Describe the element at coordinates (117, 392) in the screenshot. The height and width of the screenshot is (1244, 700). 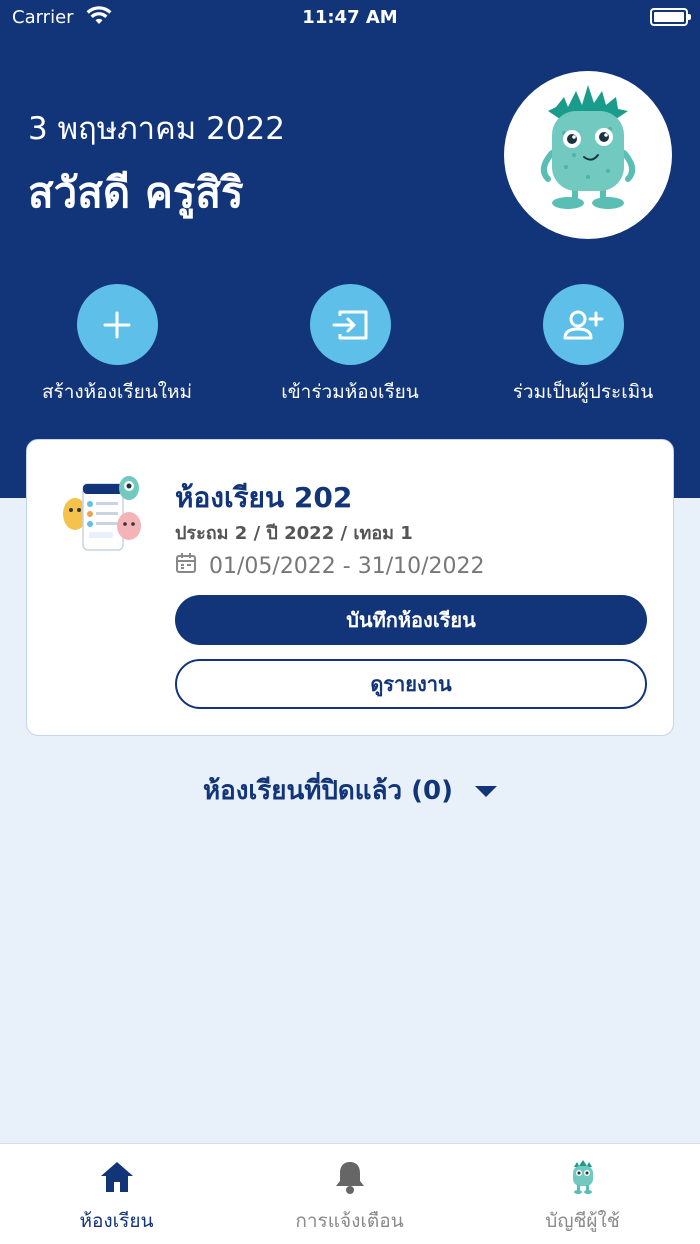
I see `create-classroom-label: สร้างห้องเรียนใหม่` at that location.